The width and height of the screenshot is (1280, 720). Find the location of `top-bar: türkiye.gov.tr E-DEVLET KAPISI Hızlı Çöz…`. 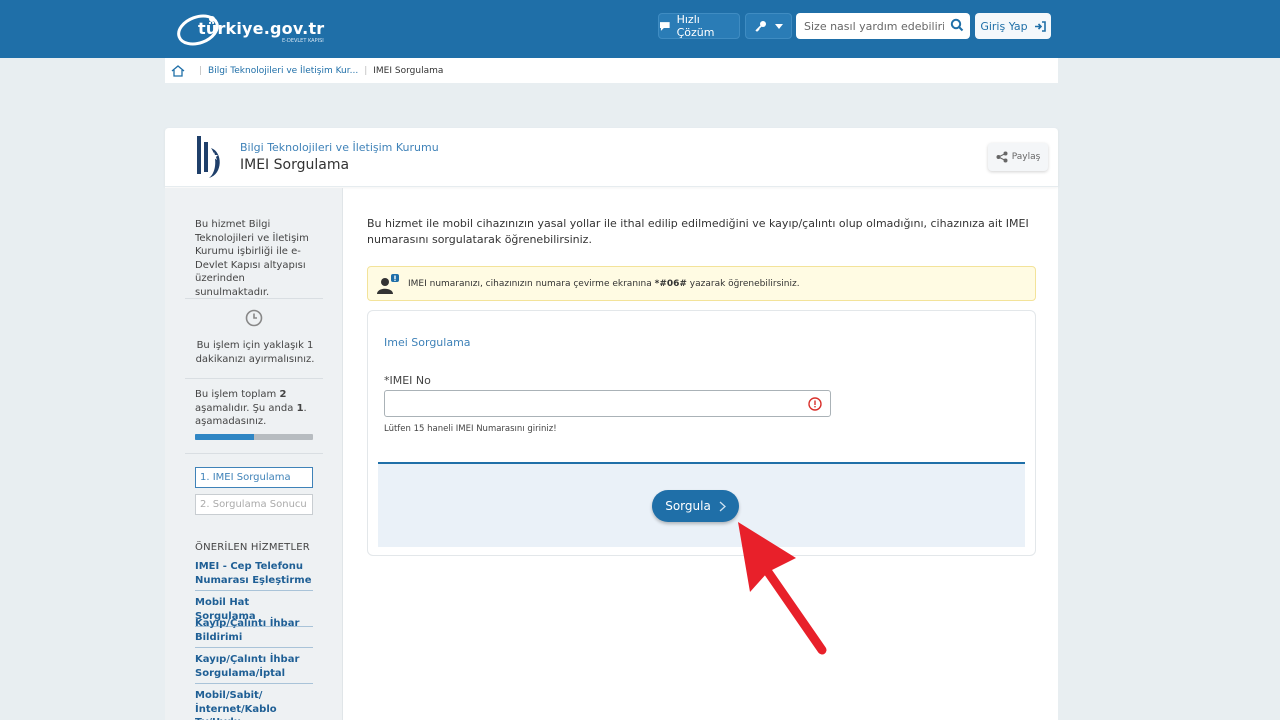

top-bar: türkiye.gov.tr E-DEVLET KAPISI Hızlı Çöz… is located at coordinates (640, 29).